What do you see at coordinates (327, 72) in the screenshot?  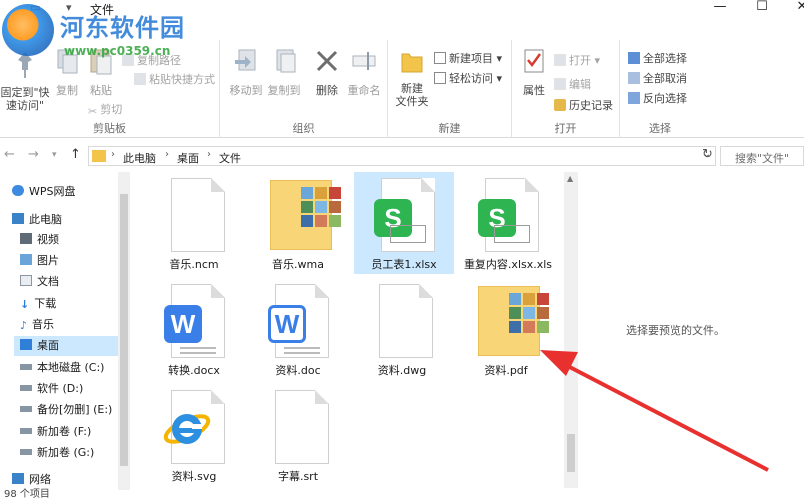 I see `delete-button: 删除` at bounding box center [327, 72].